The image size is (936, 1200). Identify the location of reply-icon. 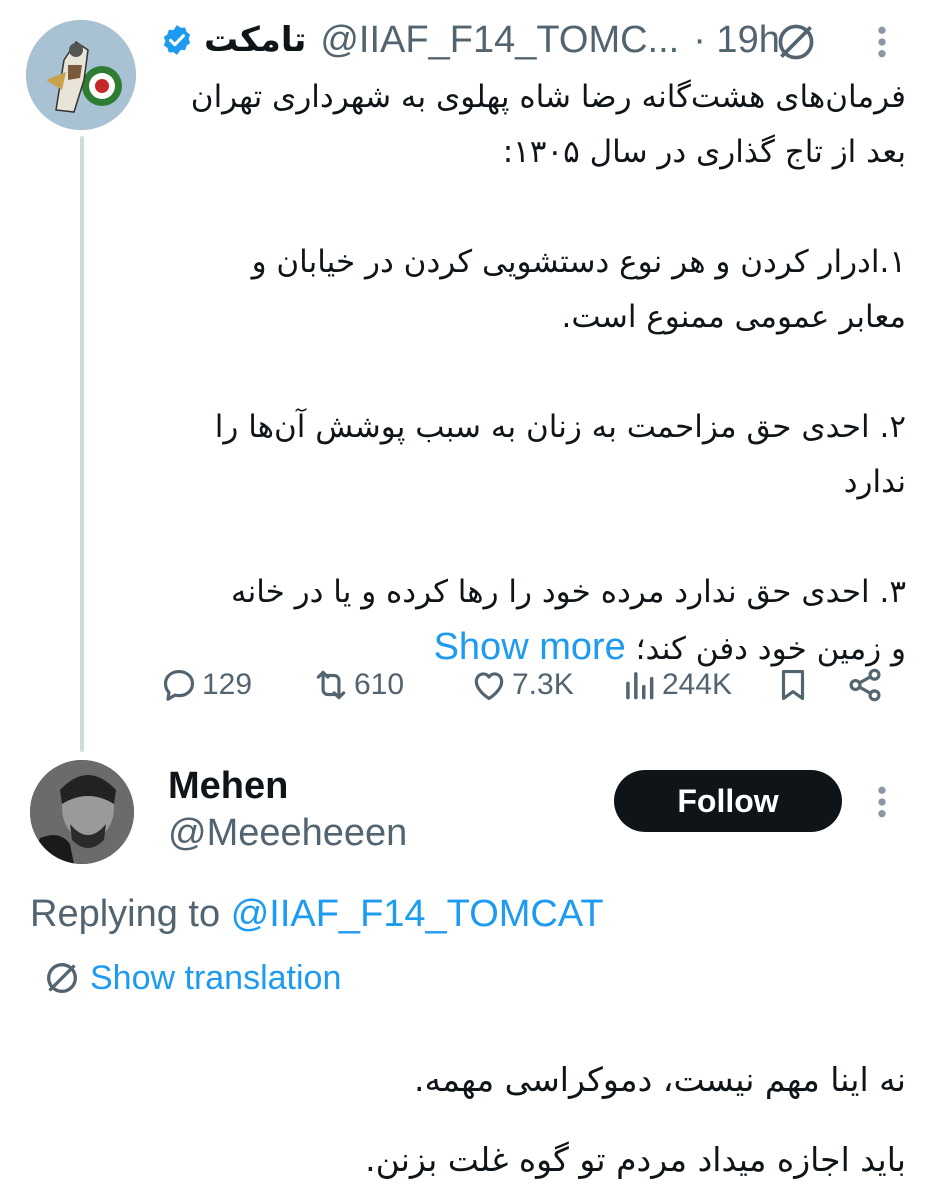
(179, 685).